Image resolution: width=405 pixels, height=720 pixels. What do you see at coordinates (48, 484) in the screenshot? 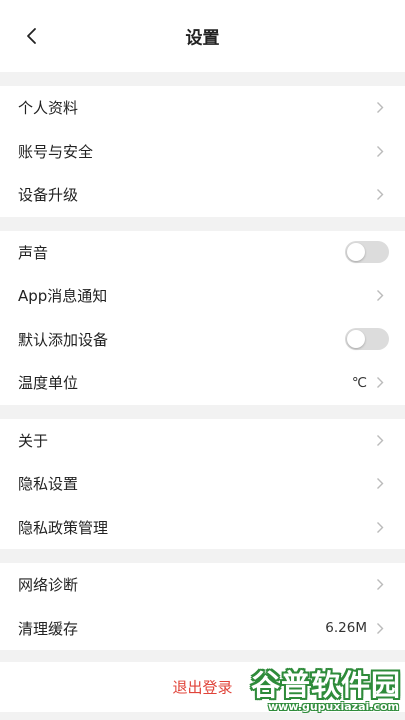
I see `settings-item-label: 隐私设置` at bounding box center [48, 484].